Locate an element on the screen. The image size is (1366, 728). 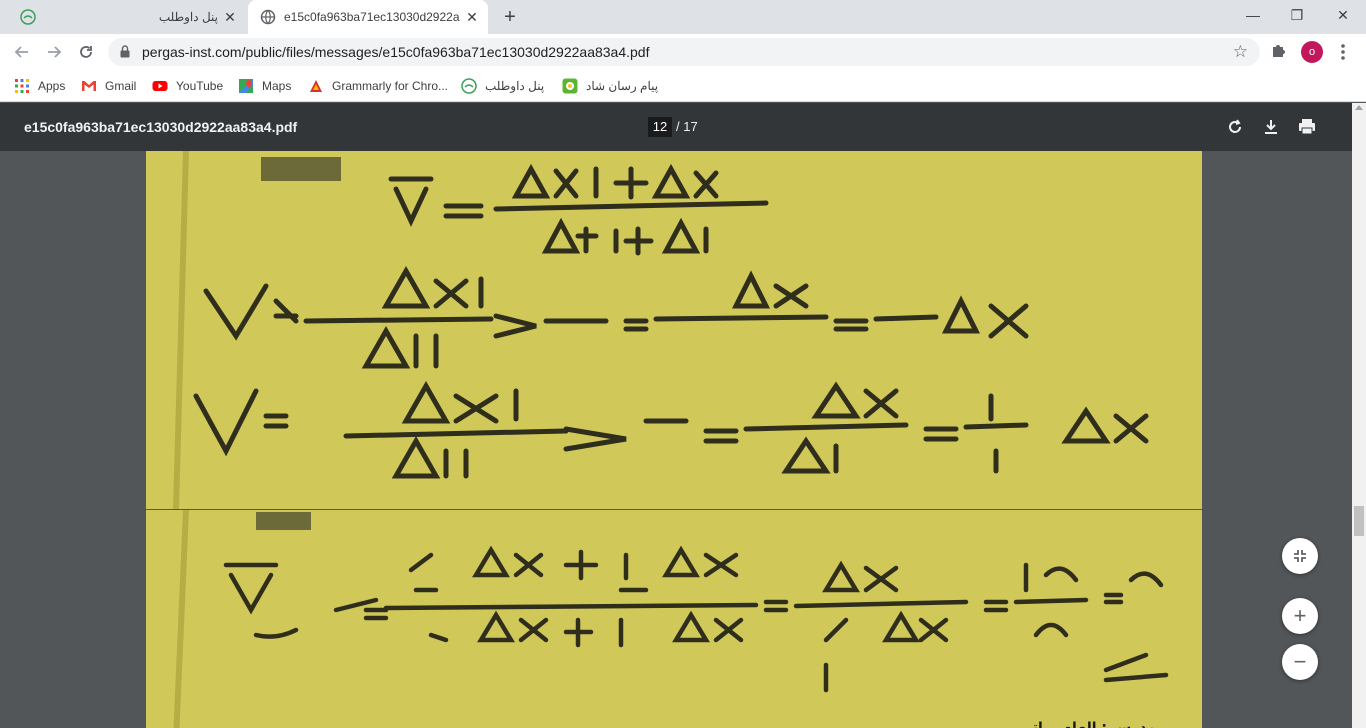
pdf-filename: e15c0fa963ba71ec13030d2922aa83a4.pdf is located at coordinates (161, 127).